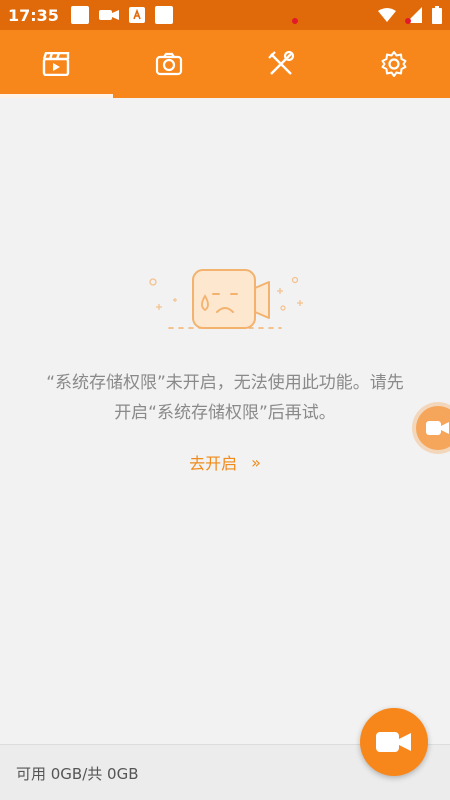 Image resolution: width=450 pixels, height=800 pixels. Describe the element at coordinates (33, 15) in the screenshot. I see `status-time: 17:35` at that location.